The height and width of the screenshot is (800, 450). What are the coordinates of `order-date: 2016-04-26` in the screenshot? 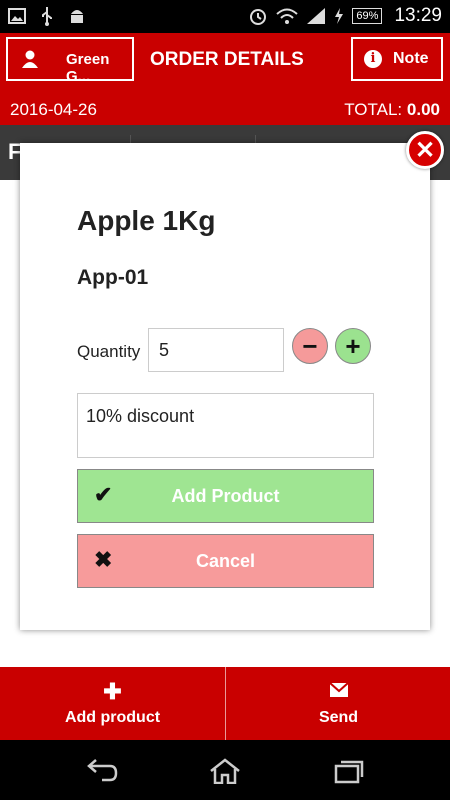 It's located at (53, 109).